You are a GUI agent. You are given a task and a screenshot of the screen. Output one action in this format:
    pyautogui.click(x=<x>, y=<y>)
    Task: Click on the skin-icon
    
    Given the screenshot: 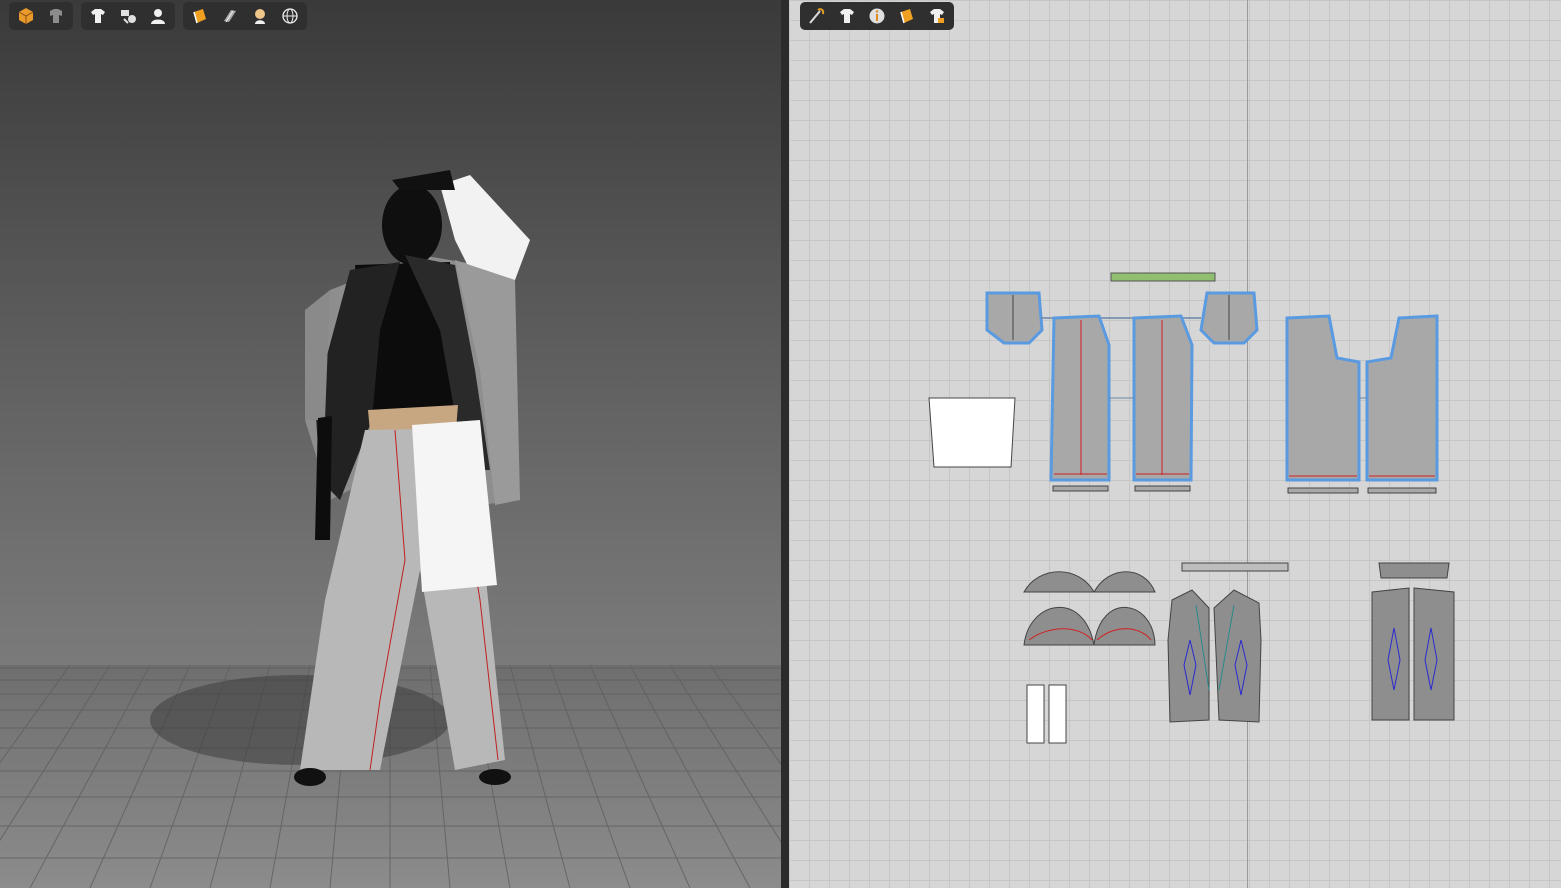 What is the action you would take?
    pyautogui.click(x=260, y=16)
    